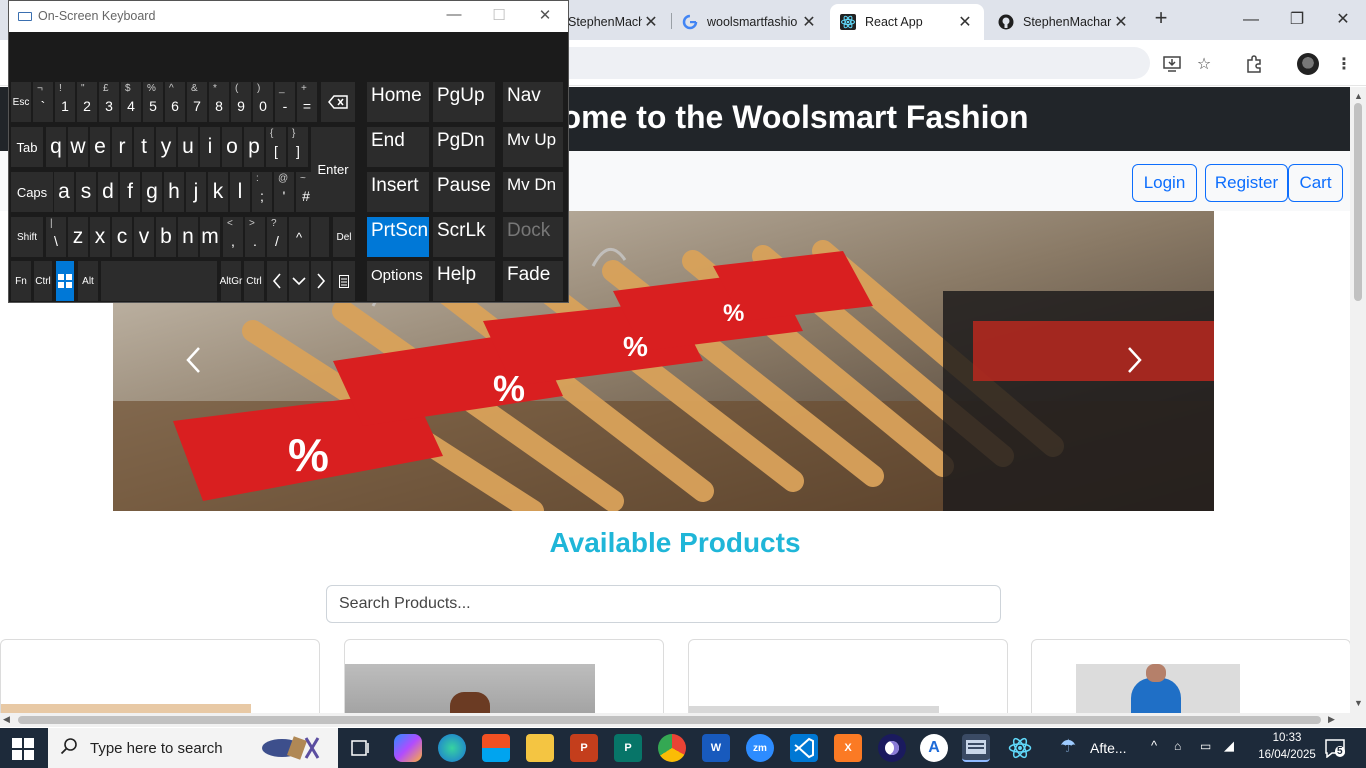  Describe the element at coordinates (1229, 746) in the screenshot. I see `wifi-icon: ◢` at that location.